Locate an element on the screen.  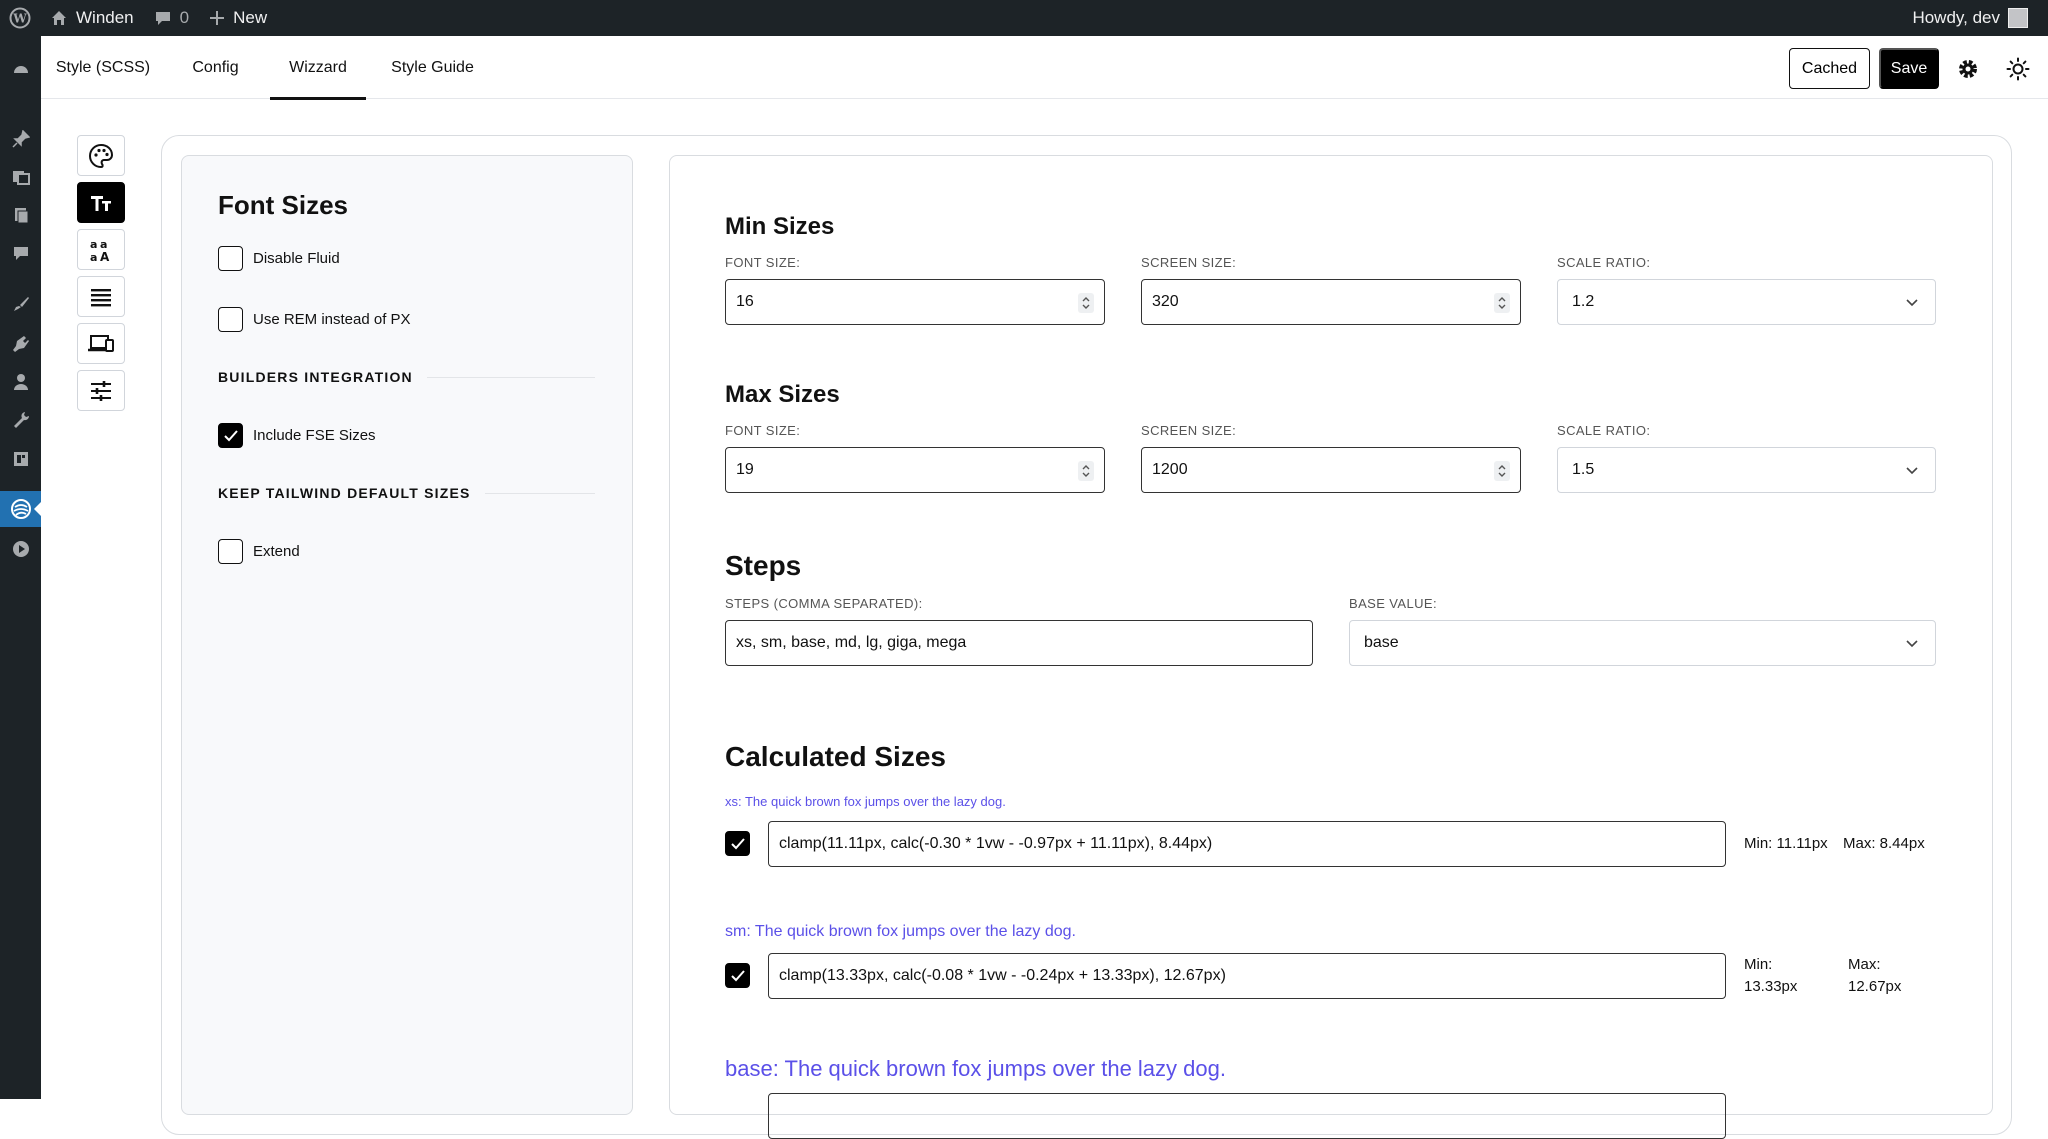
use-rem-checkbox is located at coordinates (230, 319).